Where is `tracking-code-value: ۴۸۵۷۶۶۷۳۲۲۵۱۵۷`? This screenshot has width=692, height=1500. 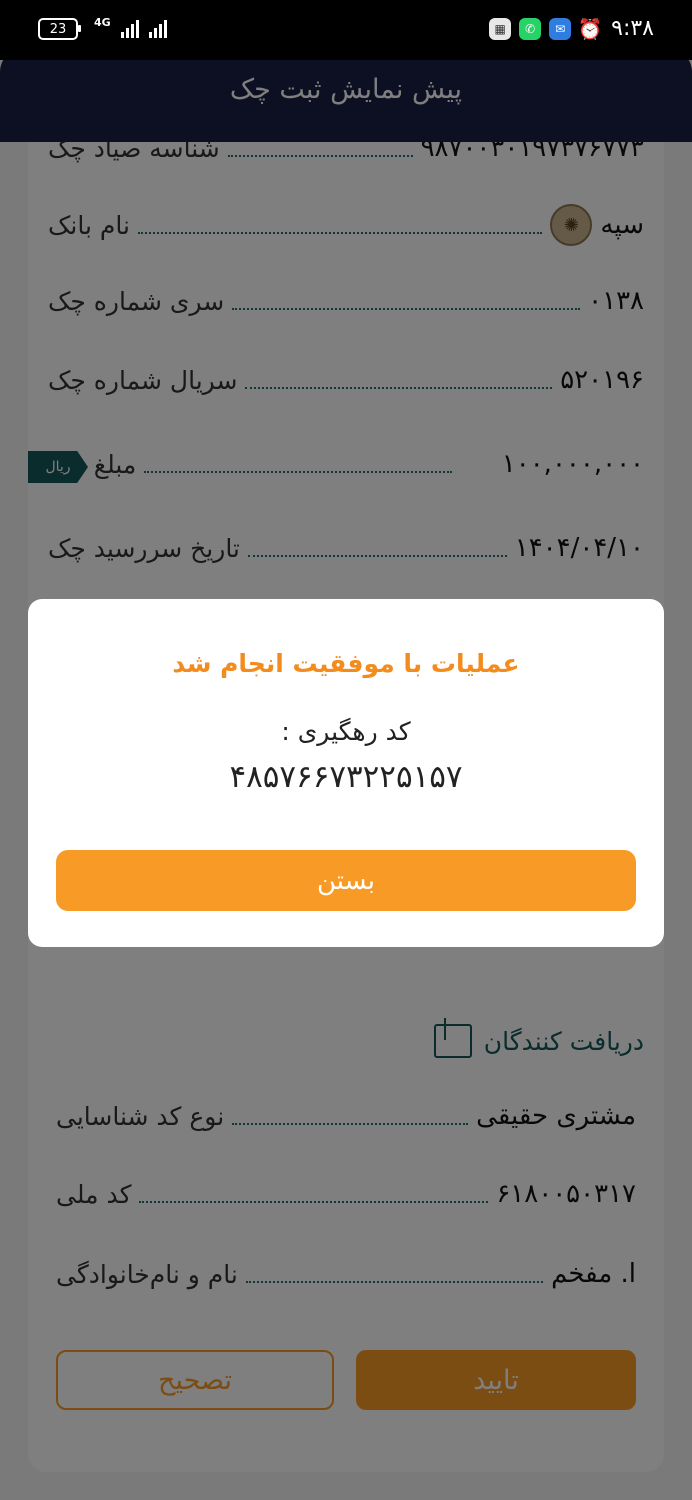 tracking-code-value: ۴۸۵۷۶۶۷۳۲۲۵۱۵۷ is located at coordinates (346, 777).